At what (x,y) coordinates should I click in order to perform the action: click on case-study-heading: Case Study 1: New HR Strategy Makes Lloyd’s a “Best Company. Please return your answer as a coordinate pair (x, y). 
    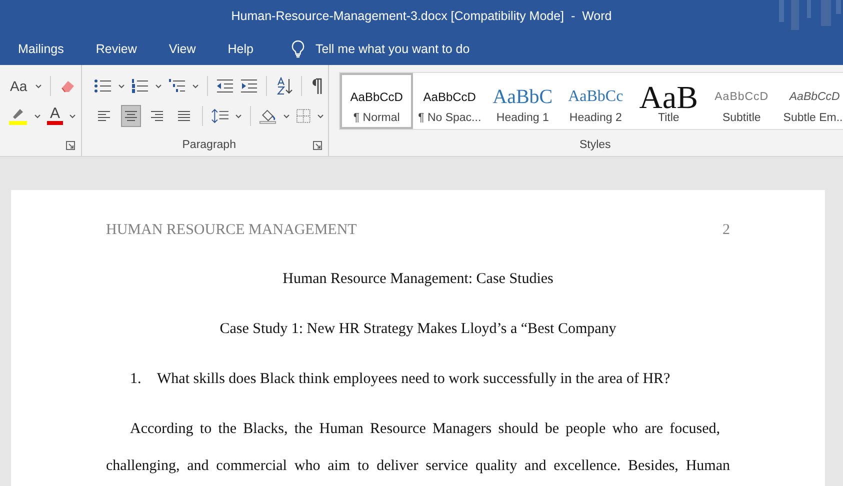
    Looking at the image, I should click on (418, 329).